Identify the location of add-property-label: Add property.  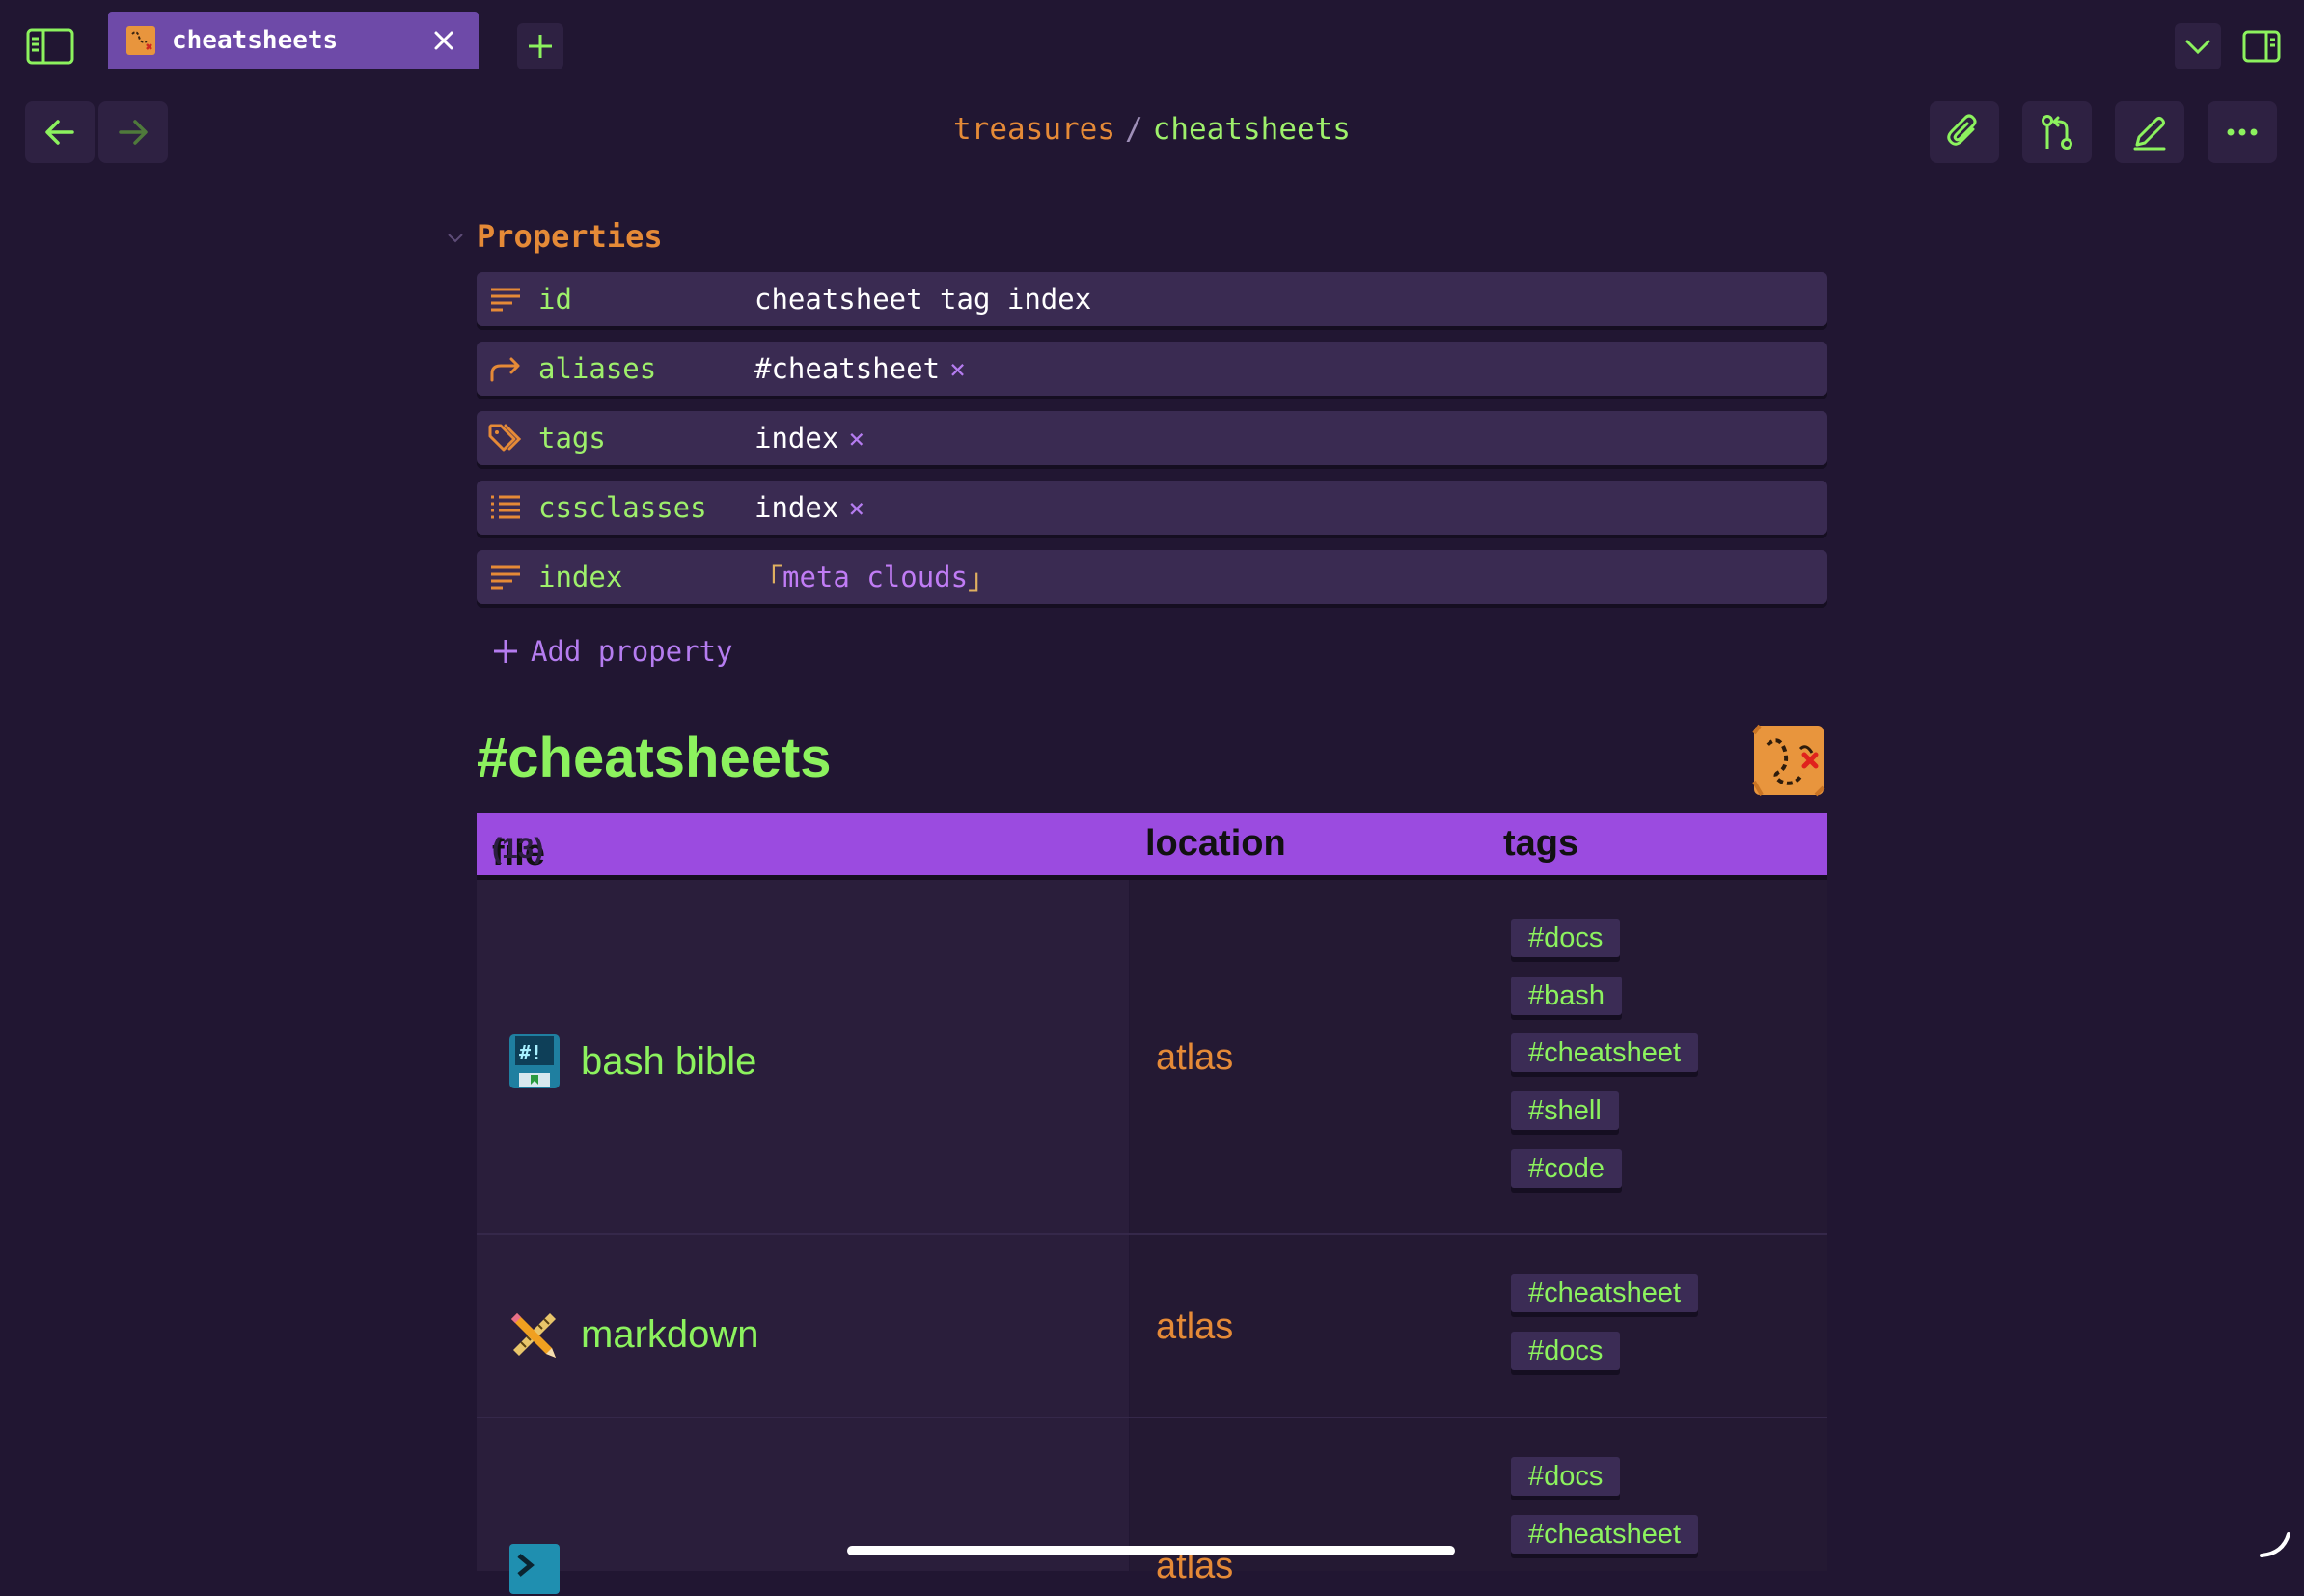
(632, 652).